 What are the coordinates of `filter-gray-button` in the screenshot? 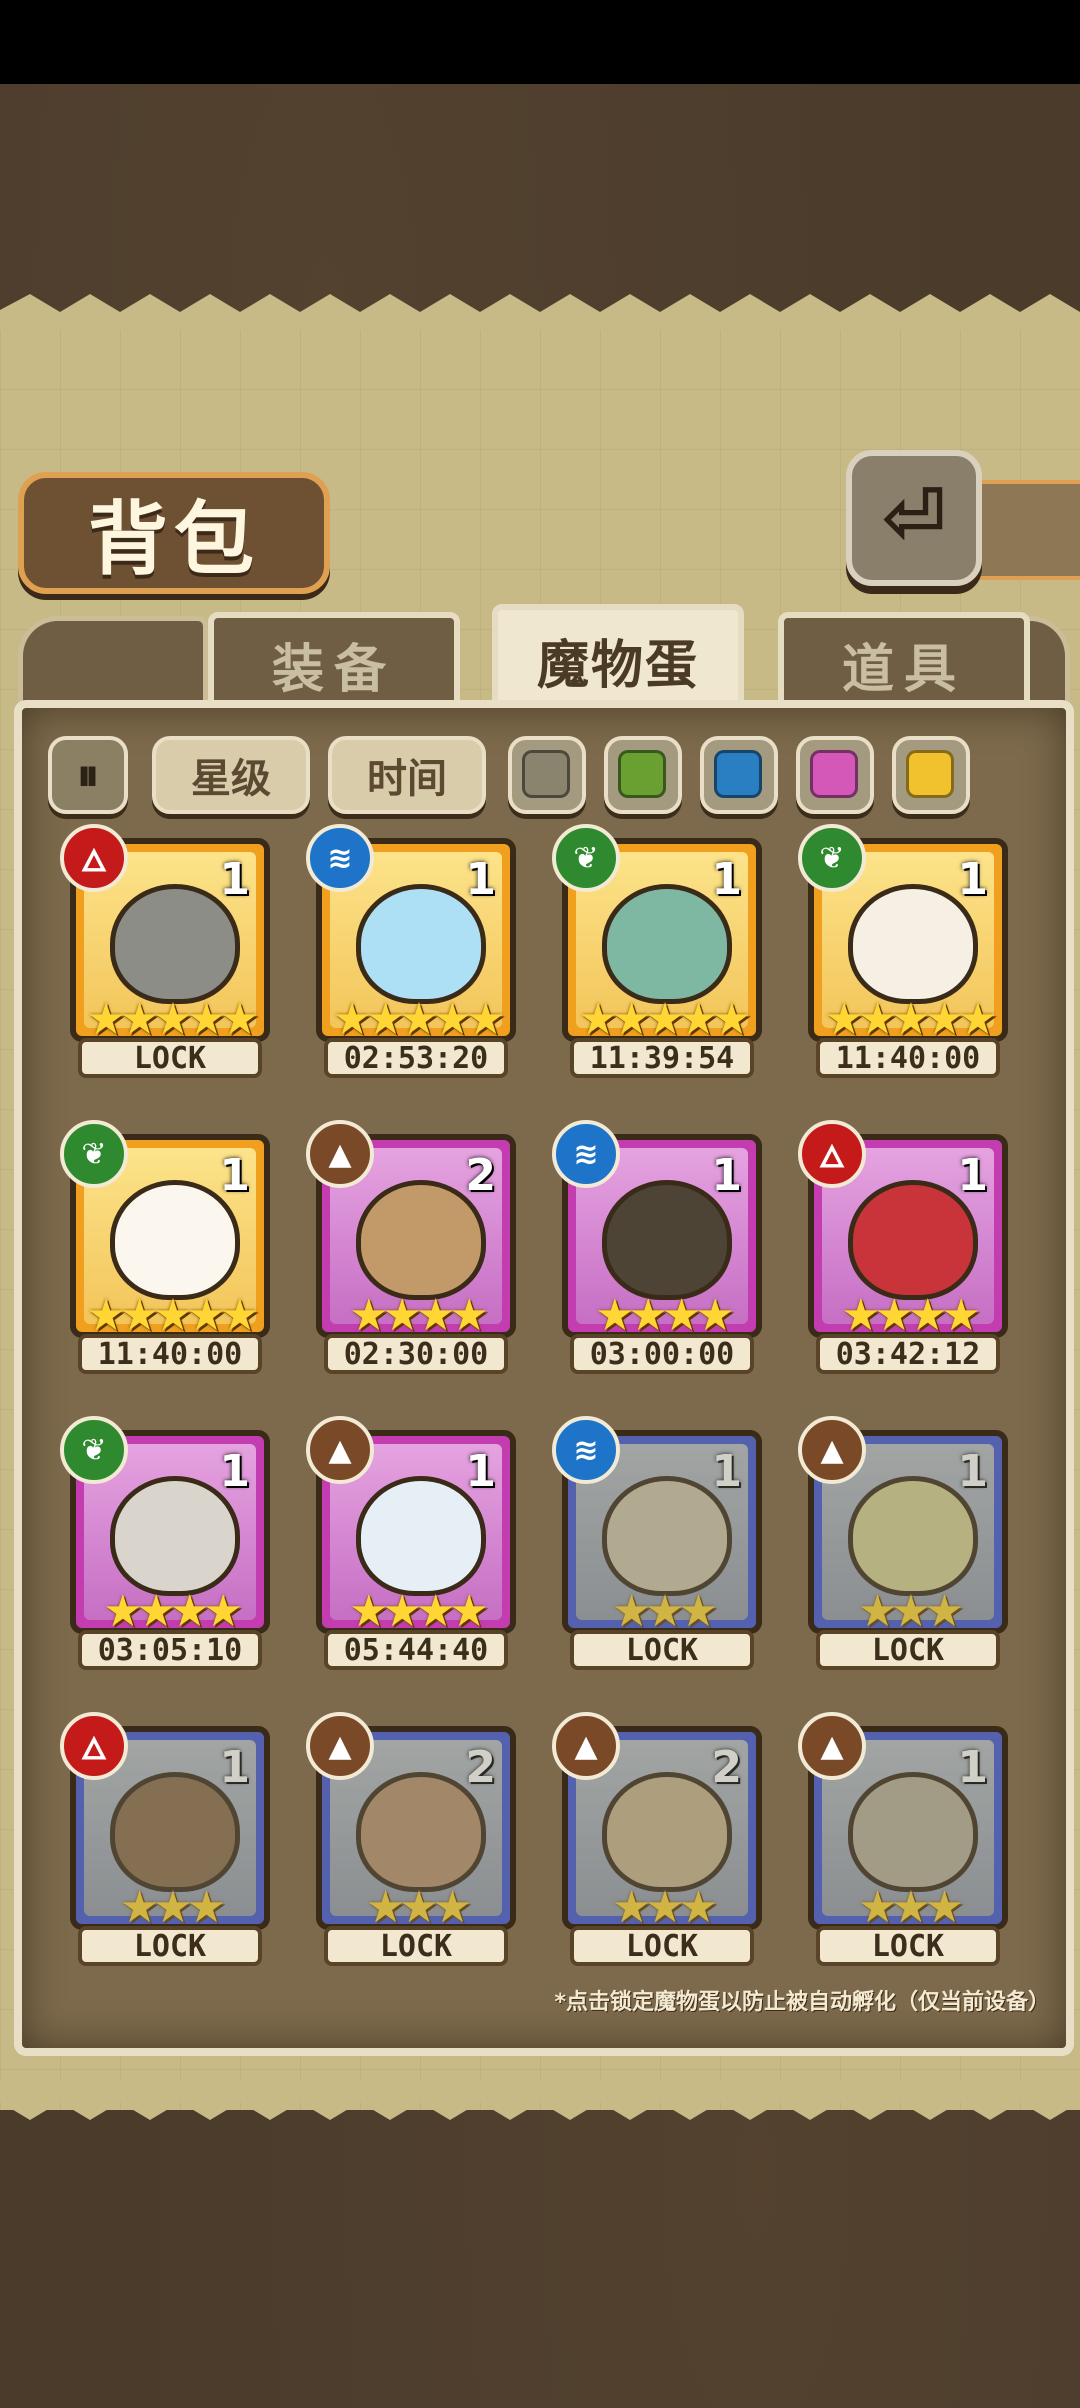 It's located at (547, 775).